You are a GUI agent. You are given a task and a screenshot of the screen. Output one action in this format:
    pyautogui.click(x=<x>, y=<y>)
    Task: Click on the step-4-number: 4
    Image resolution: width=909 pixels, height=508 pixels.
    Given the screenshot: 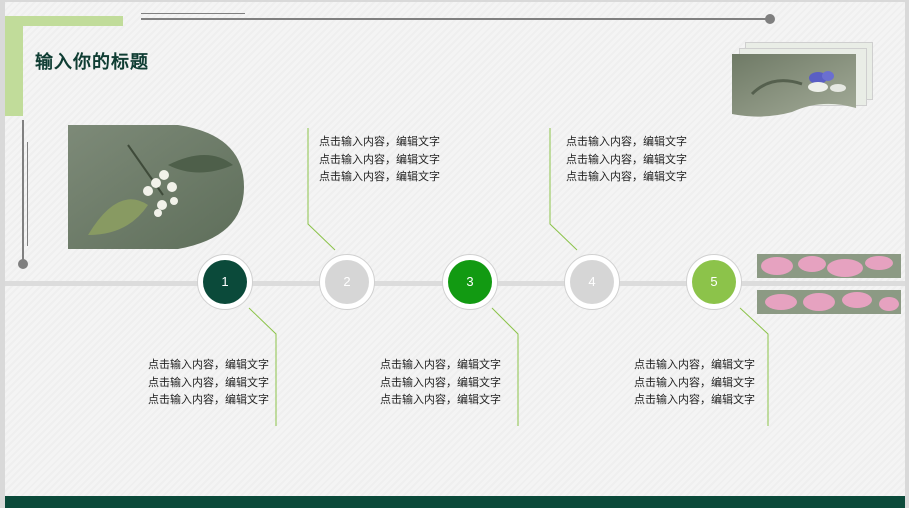 What is the action you would take?
    pyautogui.click(x=592, y=282)
    